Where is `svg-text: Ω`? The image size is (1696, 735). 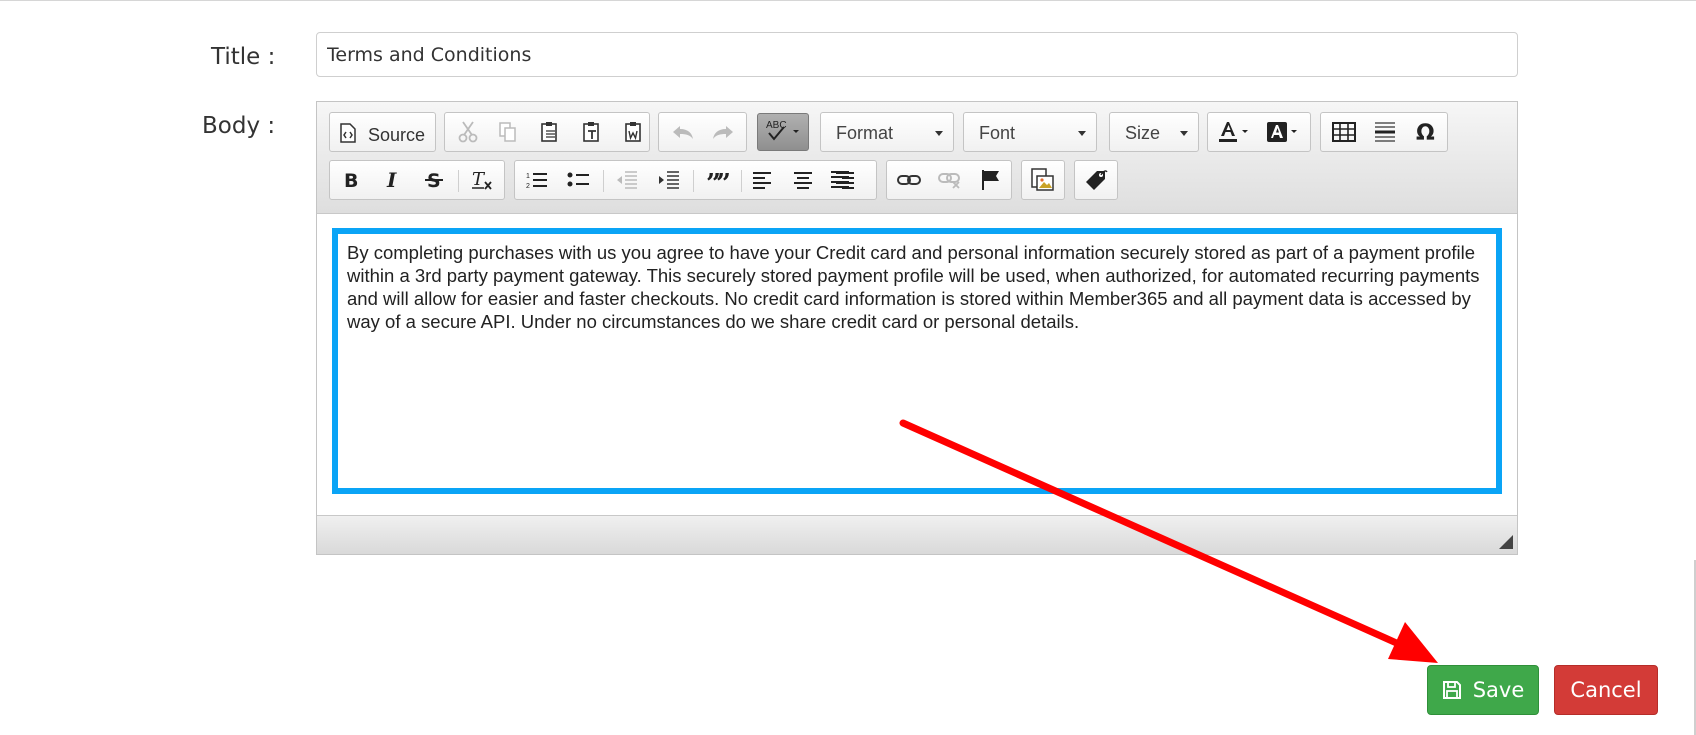 svg-text: Ω is located at coordinates (1425, 132).